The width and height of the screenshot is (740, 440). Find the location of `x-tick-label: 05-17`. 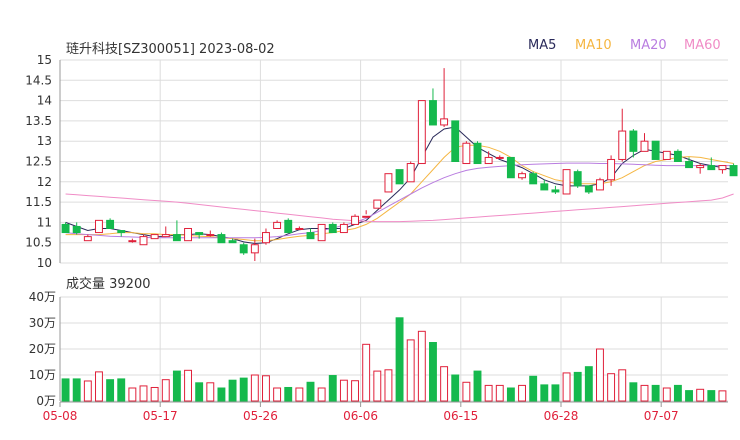

x-tick-label: 05-17 is located at coordinates (160, 416).